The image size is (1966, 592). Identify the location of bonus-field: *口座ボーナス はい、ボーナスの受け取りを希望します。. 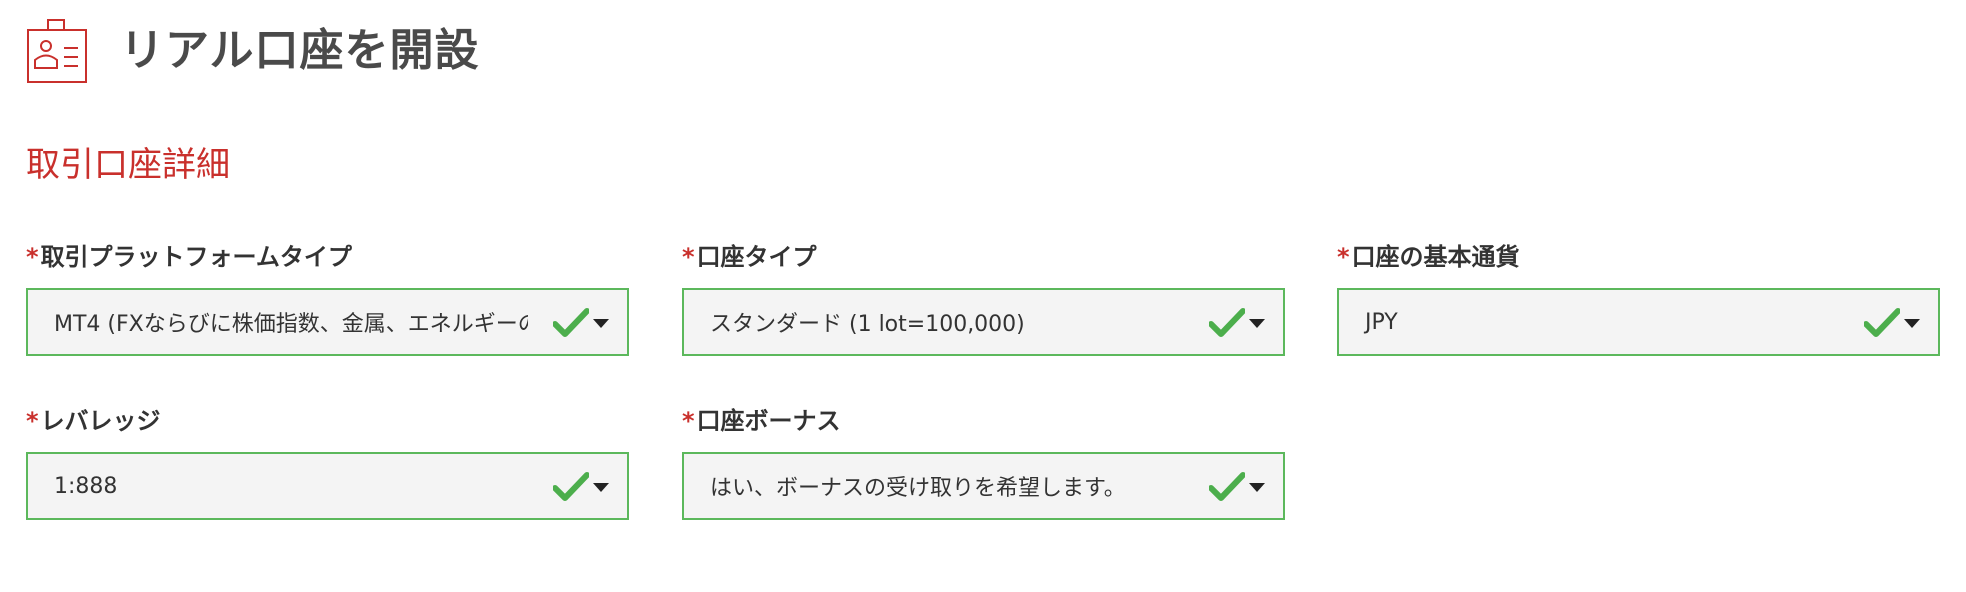
(983, 462).